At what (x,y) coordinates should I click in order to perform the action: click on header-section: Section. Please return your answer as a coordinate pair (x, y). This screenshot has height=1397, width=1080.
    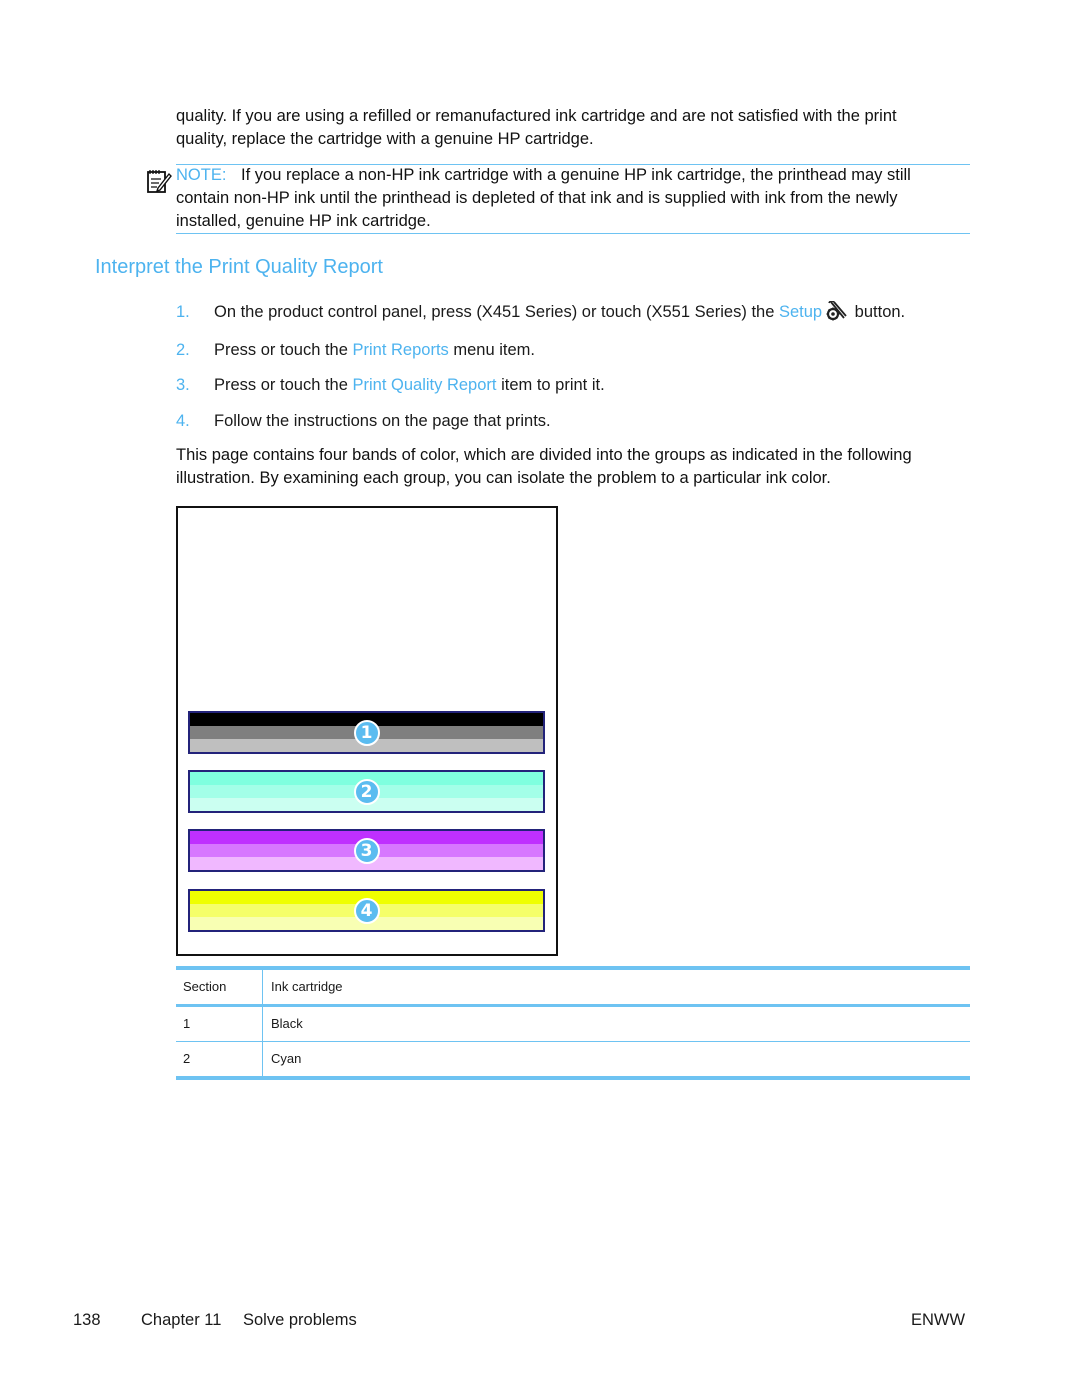
    Looking at the image, I should click on (219, 987).